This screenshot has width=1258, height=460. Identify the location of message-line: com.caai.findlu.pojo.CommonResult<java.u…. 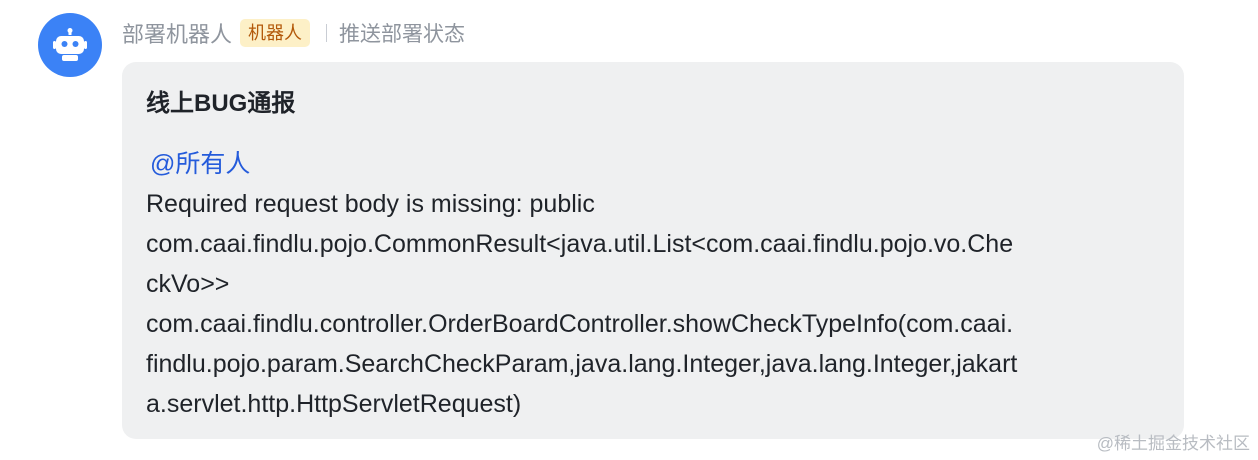
(580, 244).